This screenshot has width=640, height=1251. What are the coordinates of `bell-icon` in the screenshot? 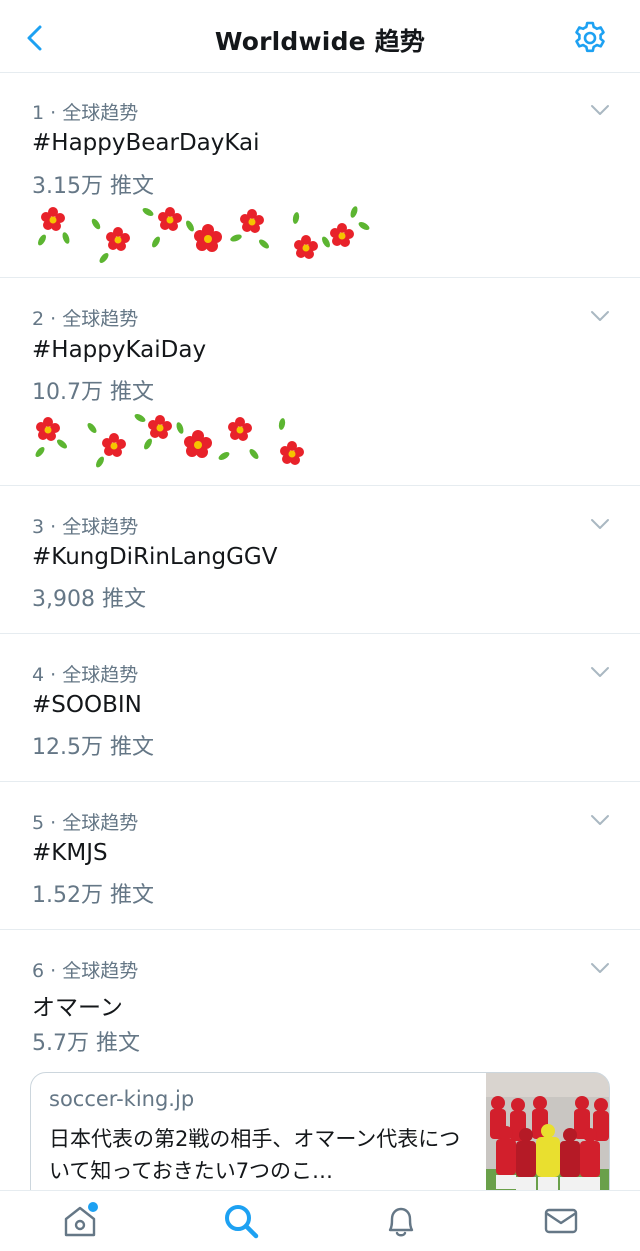 It's located at (401, 1222).